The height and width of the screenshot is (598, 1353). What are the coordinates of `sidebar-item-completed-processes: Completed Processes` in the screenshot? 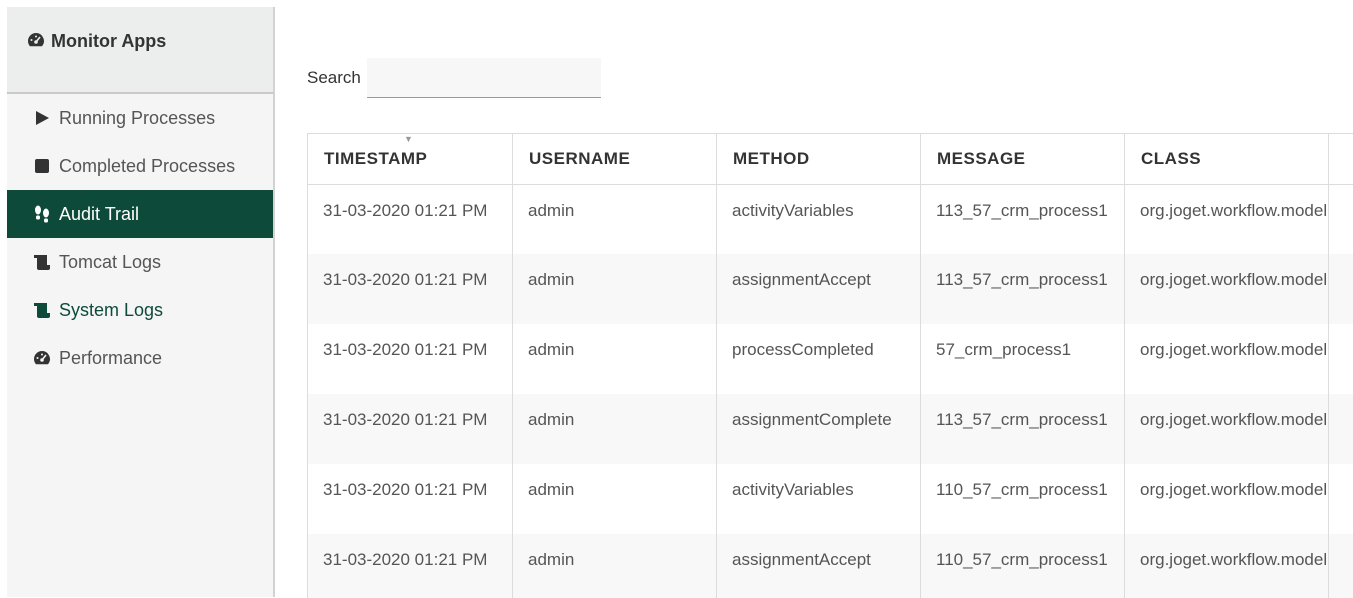 It's located at (140, 166).